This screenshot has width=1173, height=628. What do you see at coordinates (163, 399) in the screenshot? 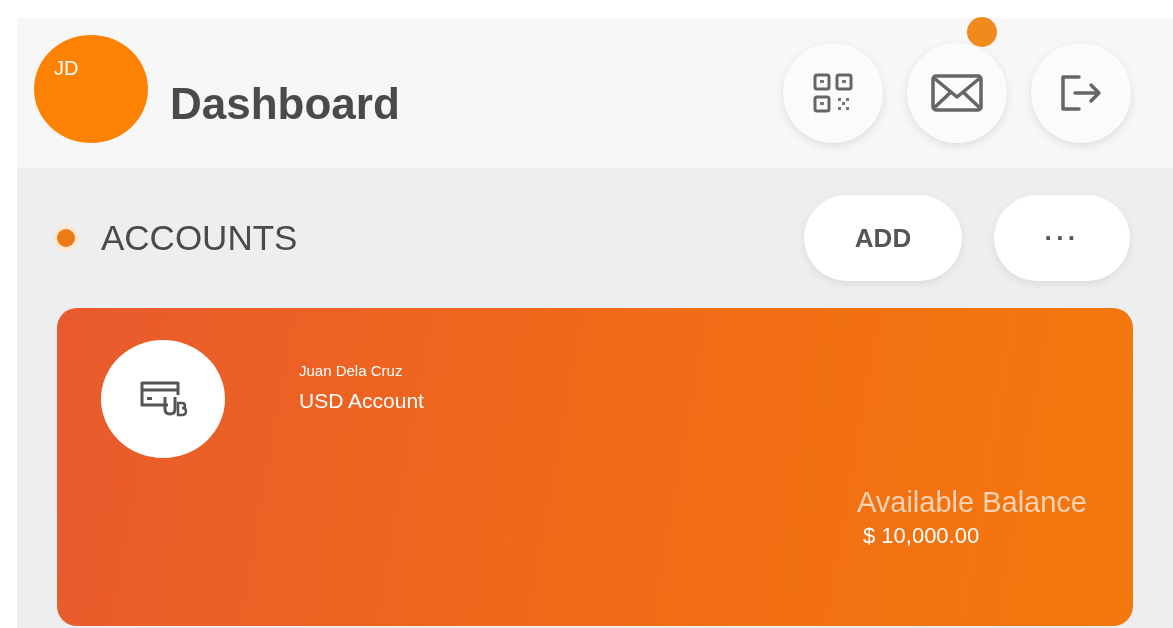
I see `card-icon` at bounding box center [163, 399].